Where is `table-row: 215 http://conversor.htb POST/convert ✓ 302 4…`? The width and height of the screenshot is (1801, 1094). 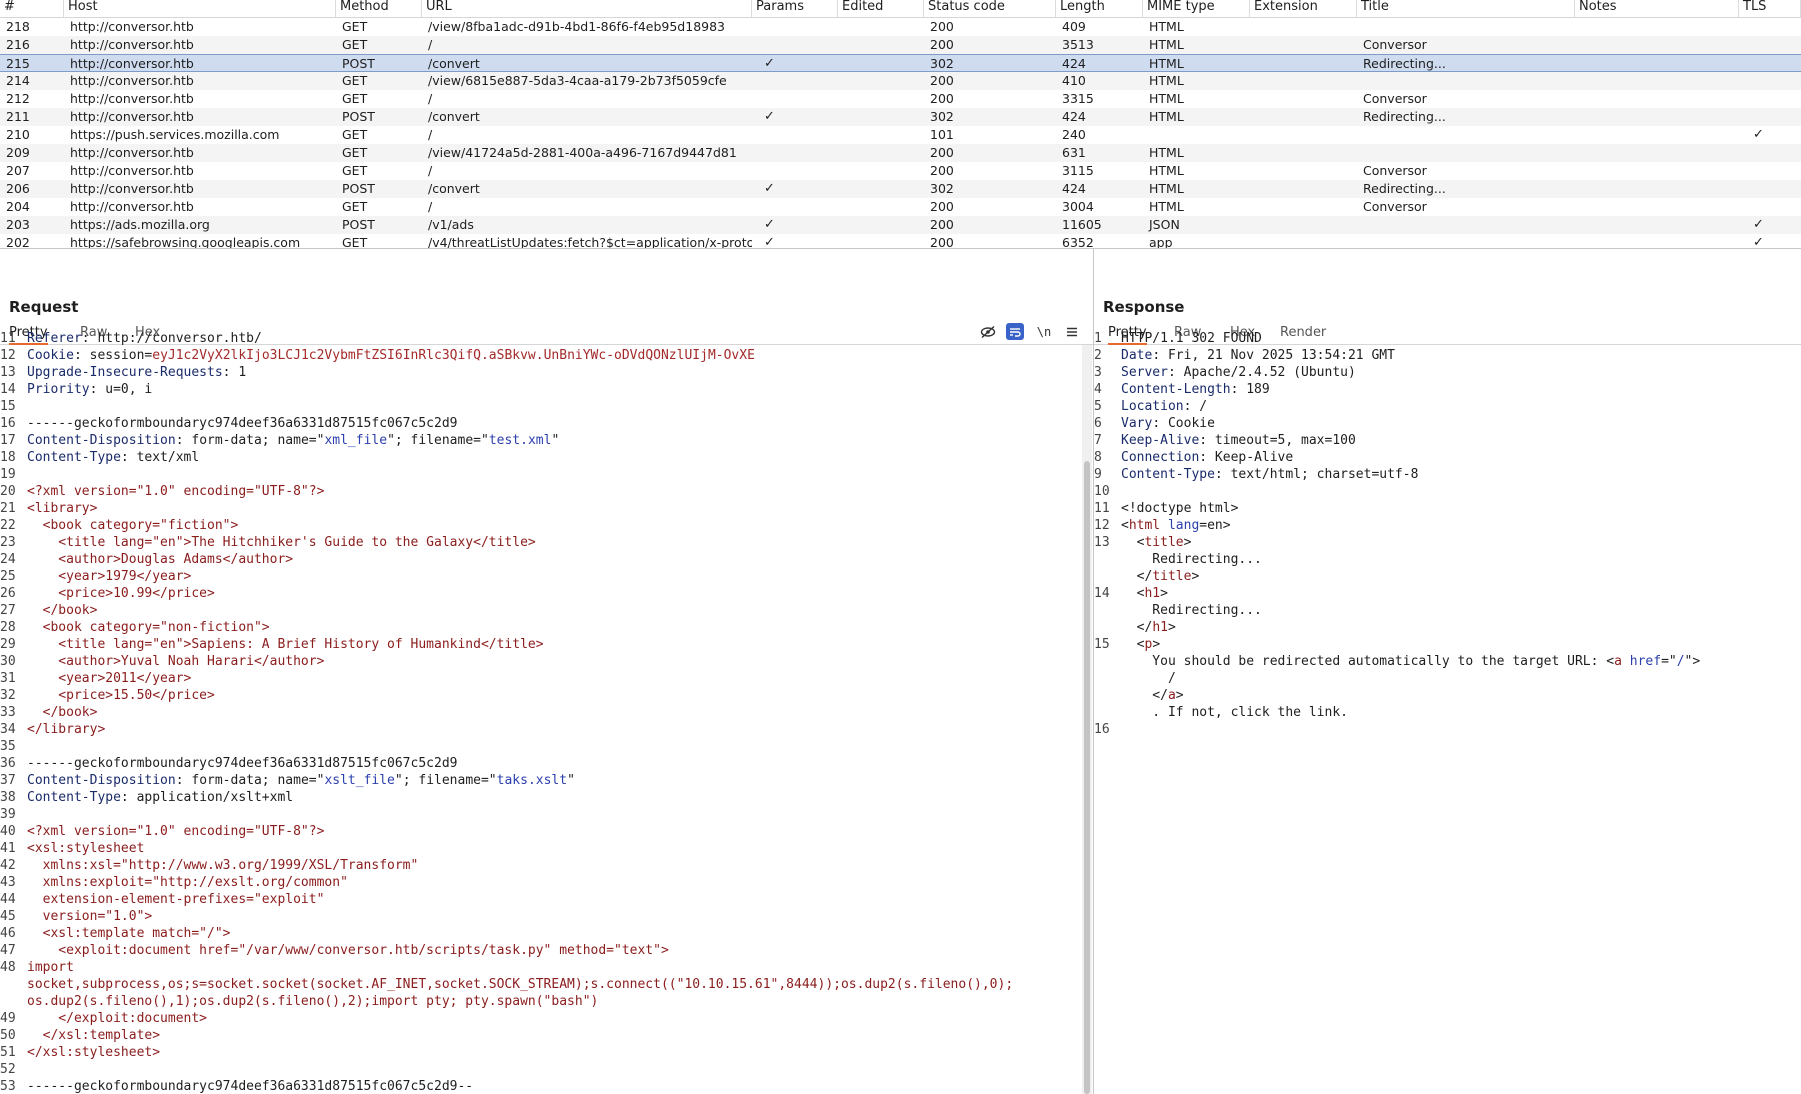
table-row: 215 http://conversor.htb POST/convert ✓ 302 4… is located at coordinates (900, 63).